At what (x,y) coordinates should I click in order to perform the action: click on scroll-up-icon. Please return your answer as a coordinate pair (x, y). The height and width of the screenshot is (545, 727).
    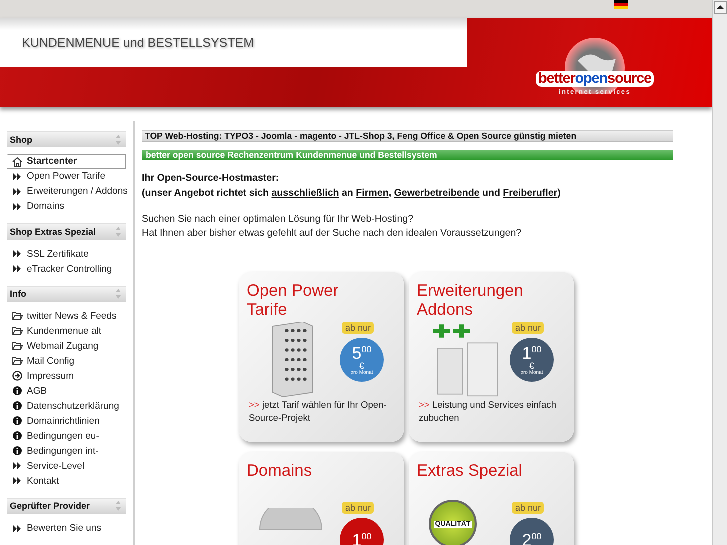
    Looking at the image, I should click on (720, 7).